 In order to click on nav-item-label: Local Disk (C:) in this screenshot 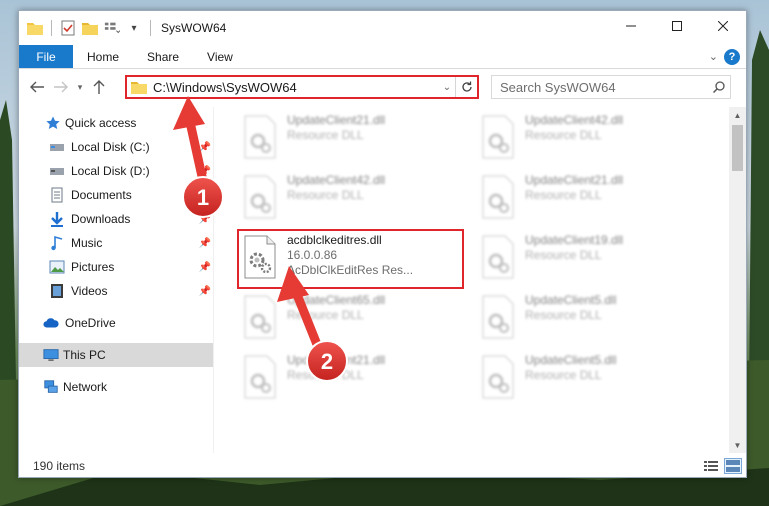, I will do `click(110, 147)`.